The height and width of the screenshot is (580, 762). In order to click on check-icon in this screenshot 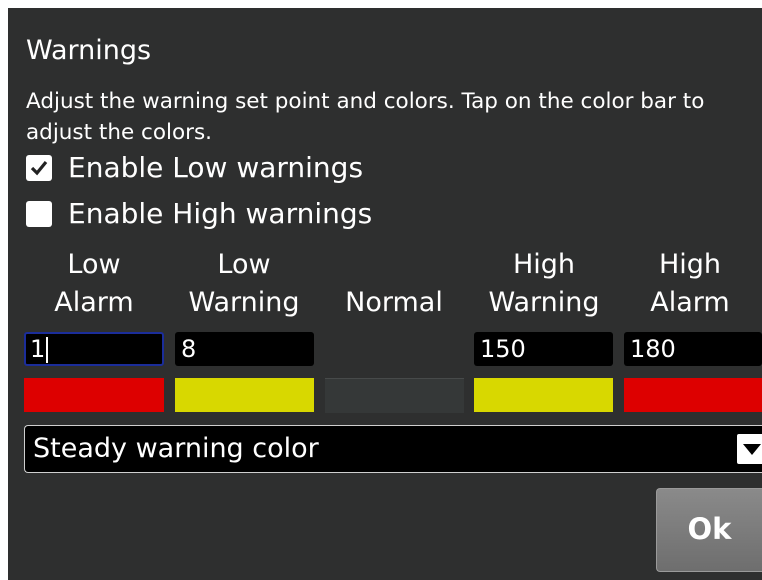, I will do `click(39, 168)`.